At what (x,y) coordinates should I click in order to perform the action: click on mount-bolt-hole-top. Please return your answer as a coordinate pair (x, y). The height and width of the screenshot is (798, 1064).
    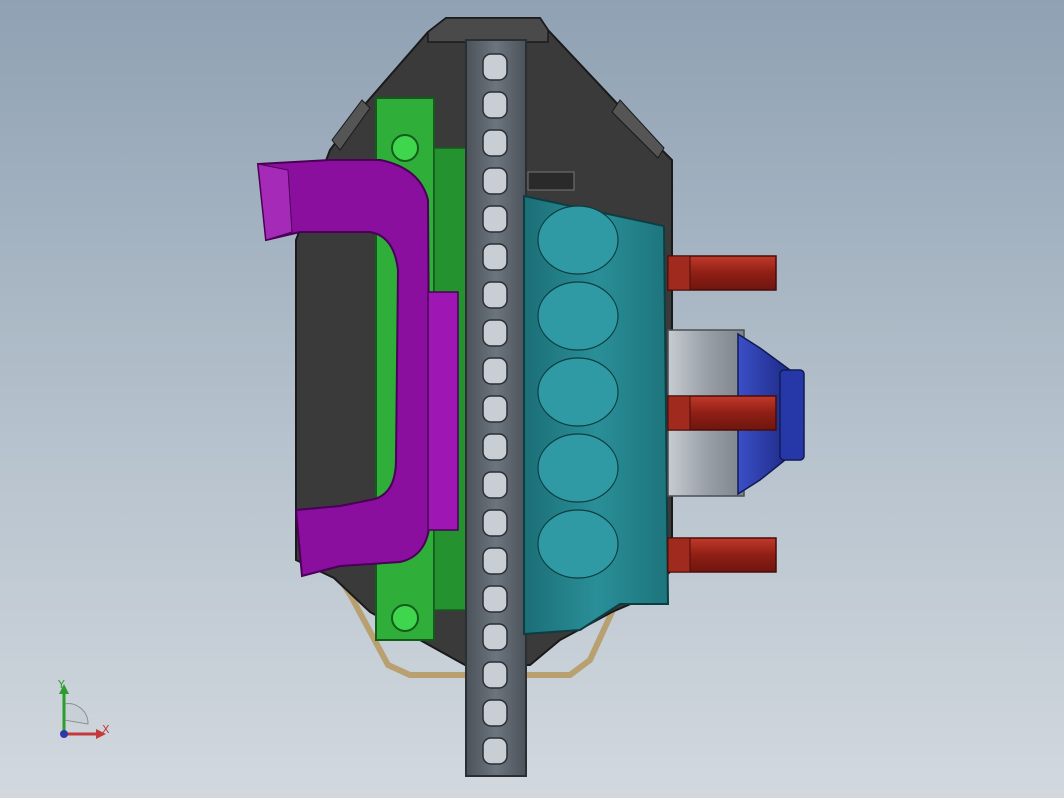
    Looking at the image, I should click on (405, 148).